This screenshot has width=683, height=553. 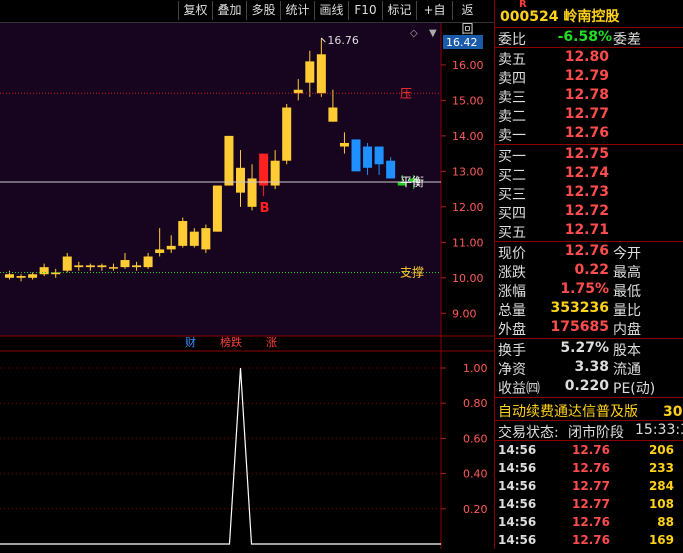 I want to click on toolbar-button-2: 多股, so click(x=263, y=10).